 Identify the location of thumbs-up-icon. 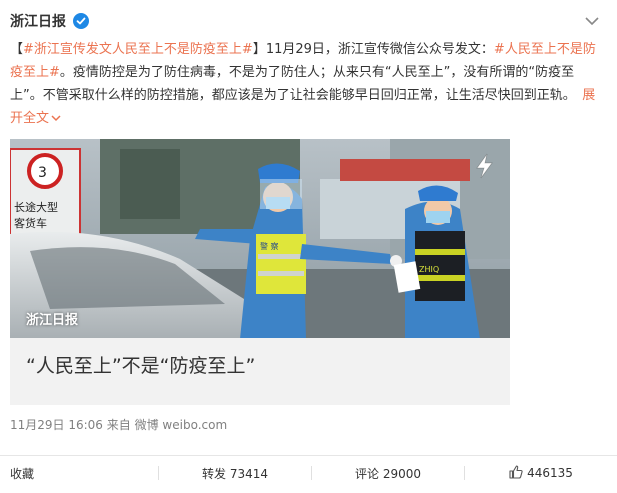
(516, 473).